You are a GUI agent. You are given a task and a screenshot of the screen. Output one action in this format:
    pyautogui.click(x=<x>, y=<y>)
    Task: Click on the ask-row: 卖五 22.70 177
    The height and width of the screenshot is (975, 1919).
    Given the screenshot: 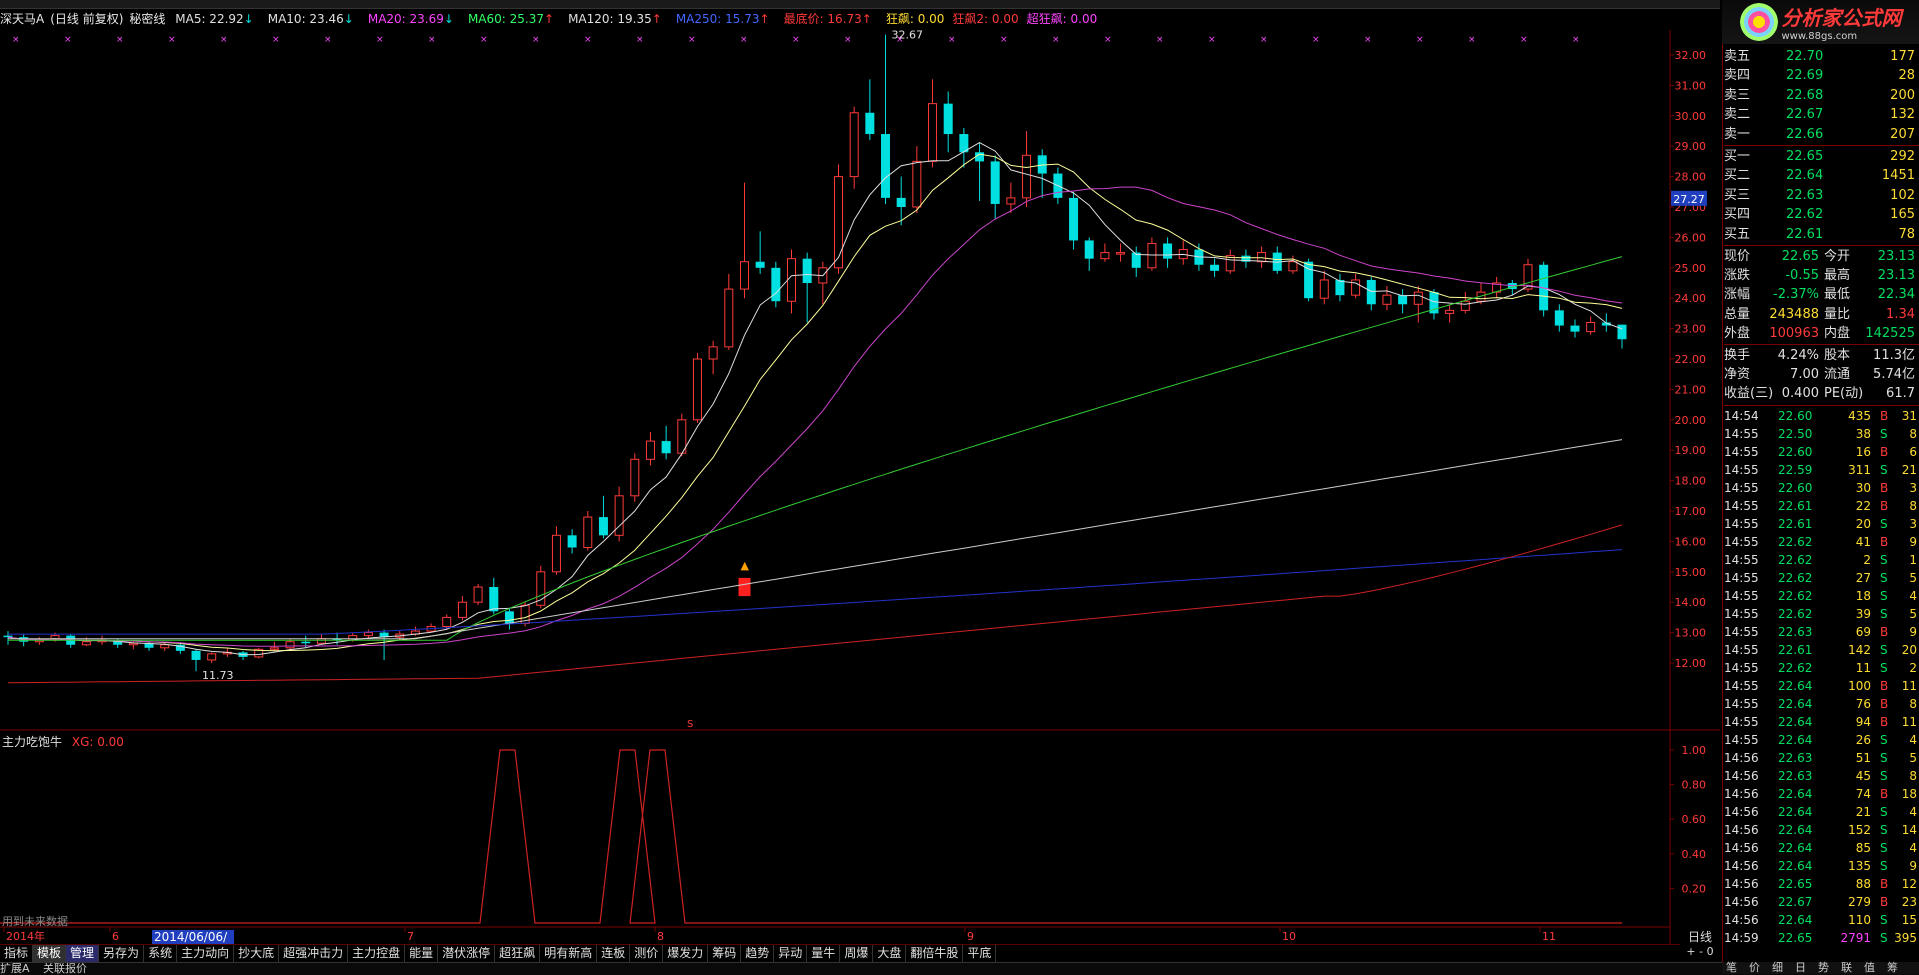 What is the action you would take?
    pyautogui.click(x=1821, y=56)
    